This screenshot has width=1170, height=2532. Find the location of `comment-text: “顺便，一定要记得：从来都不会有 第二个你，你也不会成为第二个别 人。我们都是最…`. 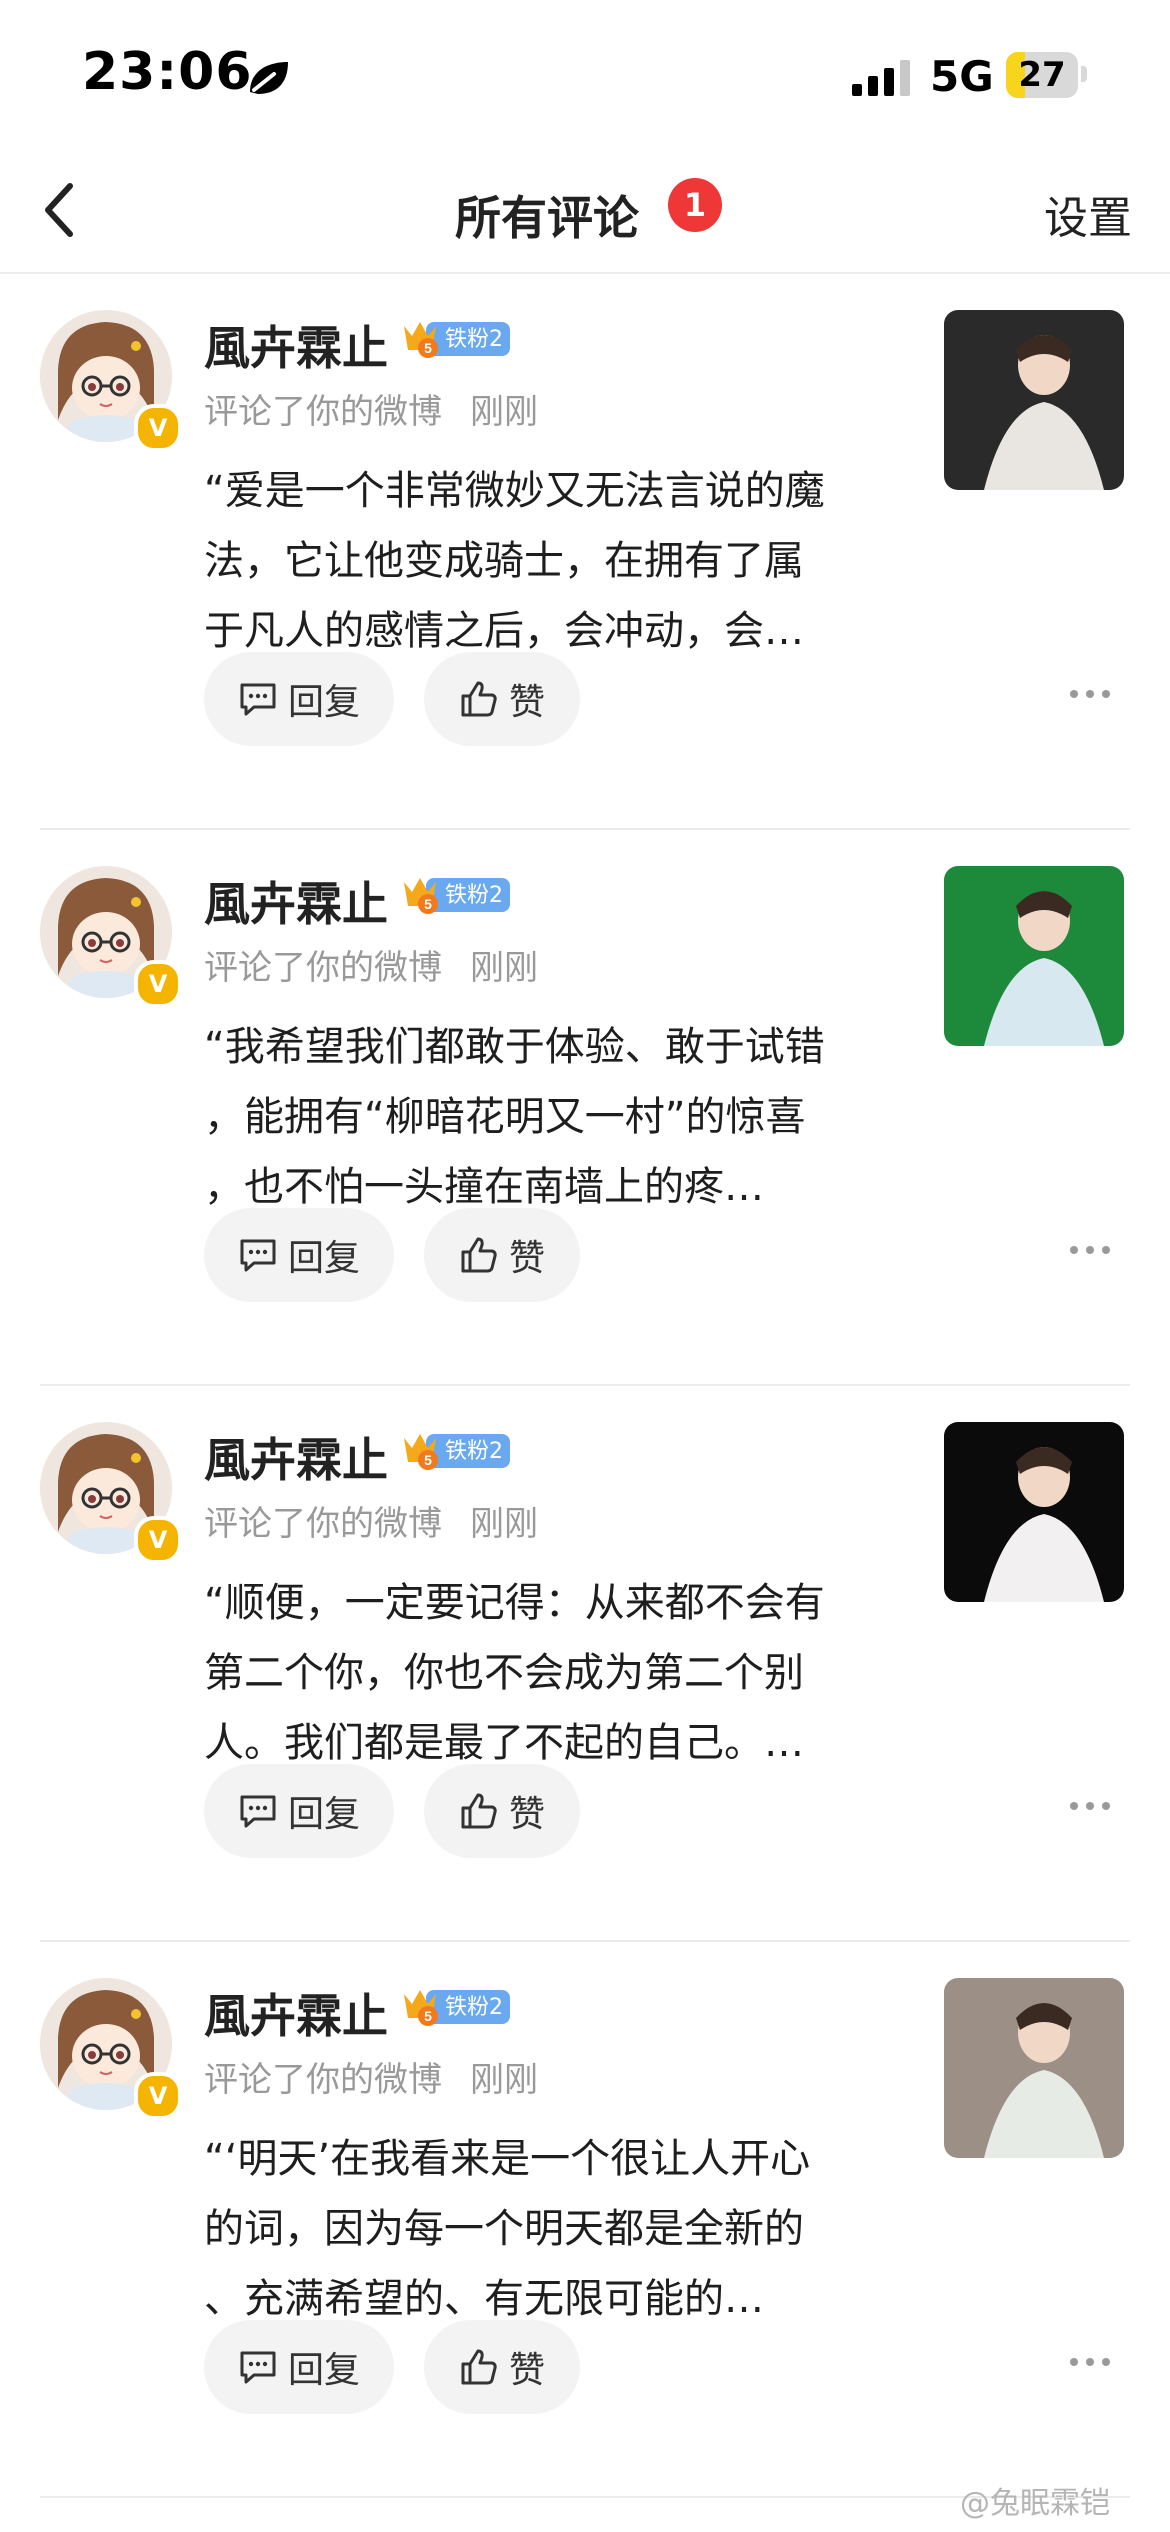

comment-text: “顺便，一定要记得：从来都不会有 第二个你，你也不会成为第二个别 人。我们都是最… is located at coordinates (554, 1673).